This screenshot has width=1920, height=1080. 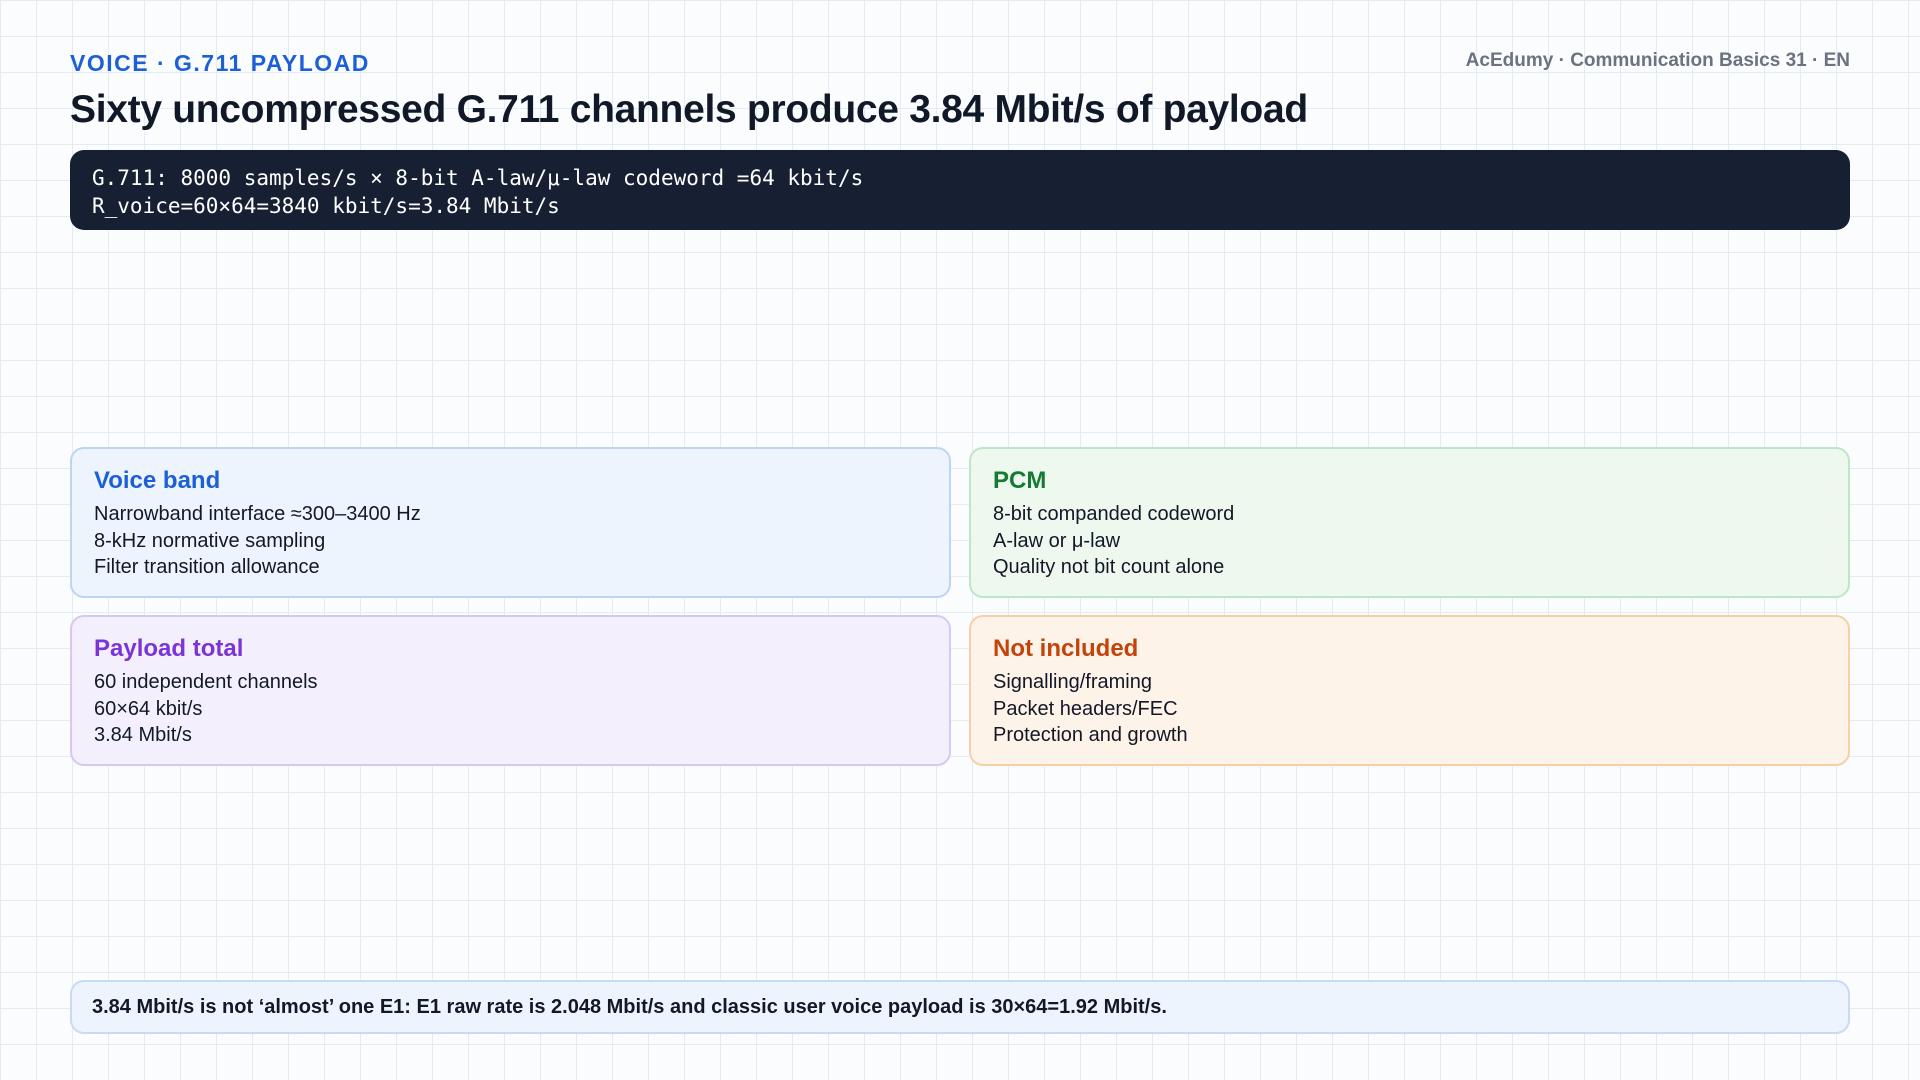 I want to click on card-line: A-law or μ-law, so click(x=1057, y=540).